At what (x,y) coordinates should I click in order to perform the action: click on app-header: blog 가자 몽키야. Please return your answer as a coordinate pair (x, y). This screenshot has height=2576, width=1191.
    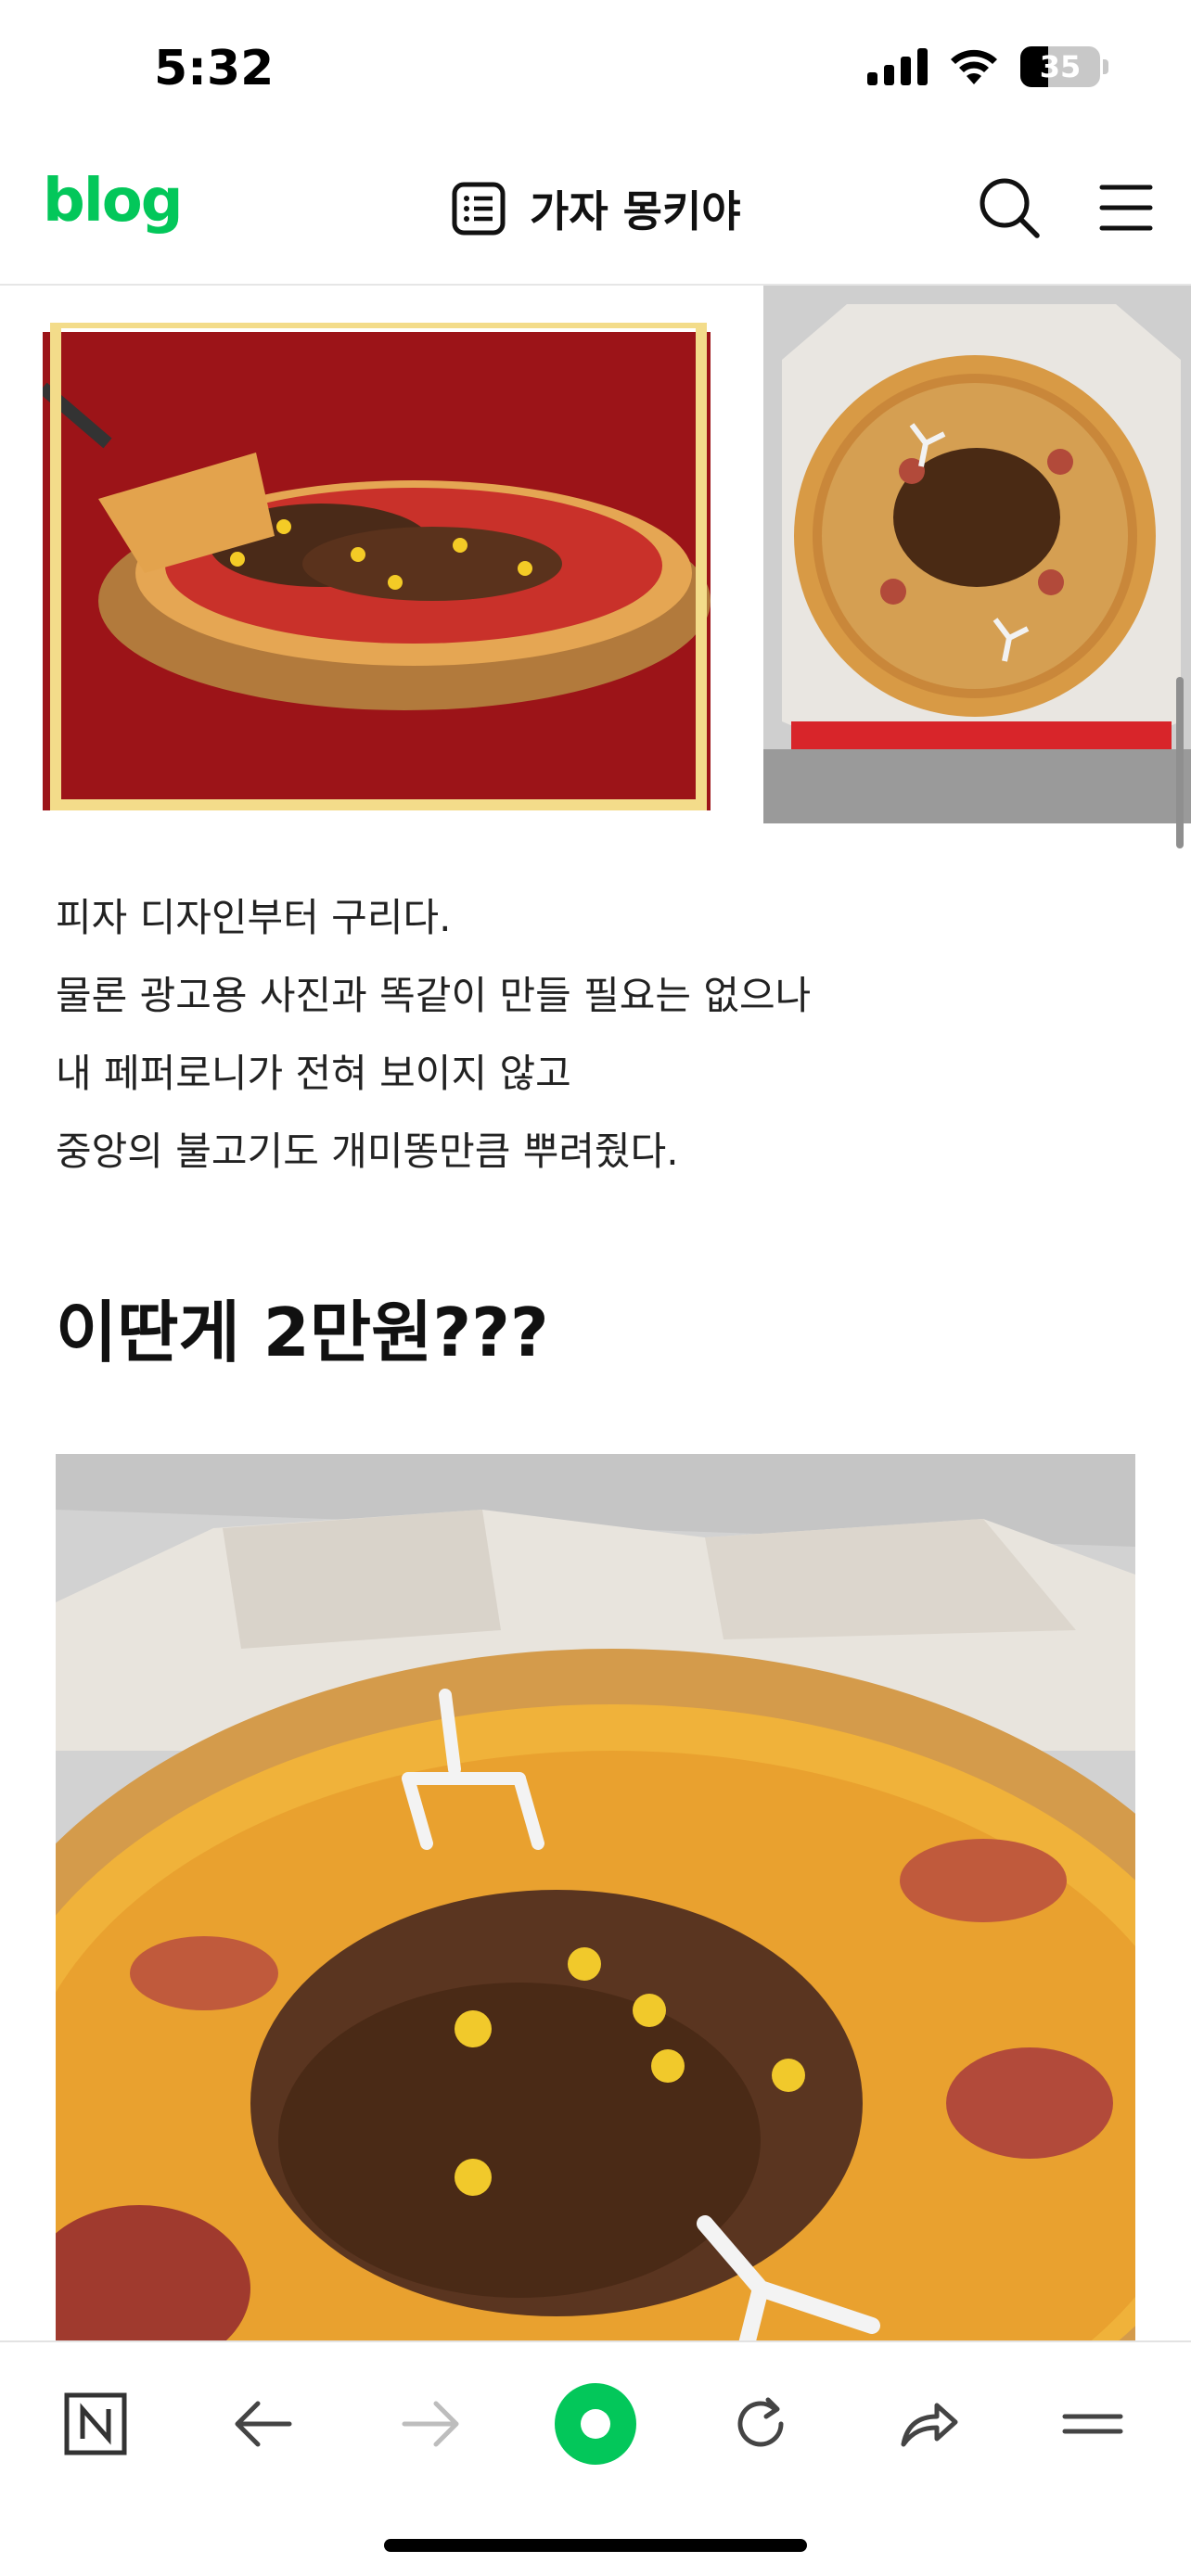
    Looking at the image, I should click on (595, 212).